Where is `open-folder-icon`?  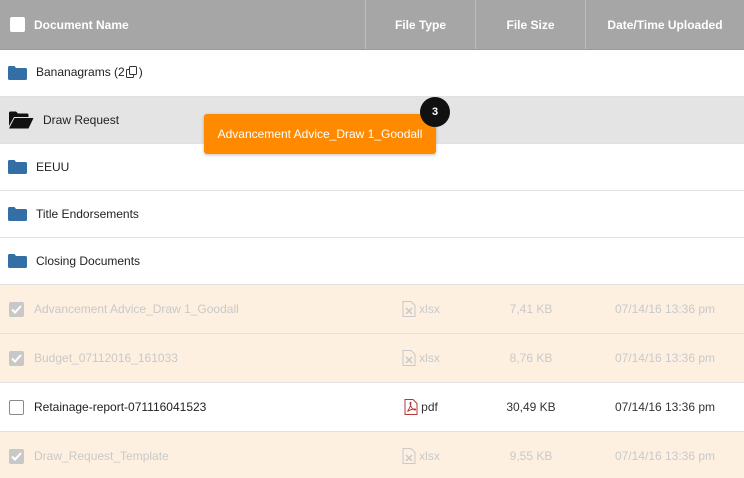
open-folder-icon is located at coordinates (21, 120).